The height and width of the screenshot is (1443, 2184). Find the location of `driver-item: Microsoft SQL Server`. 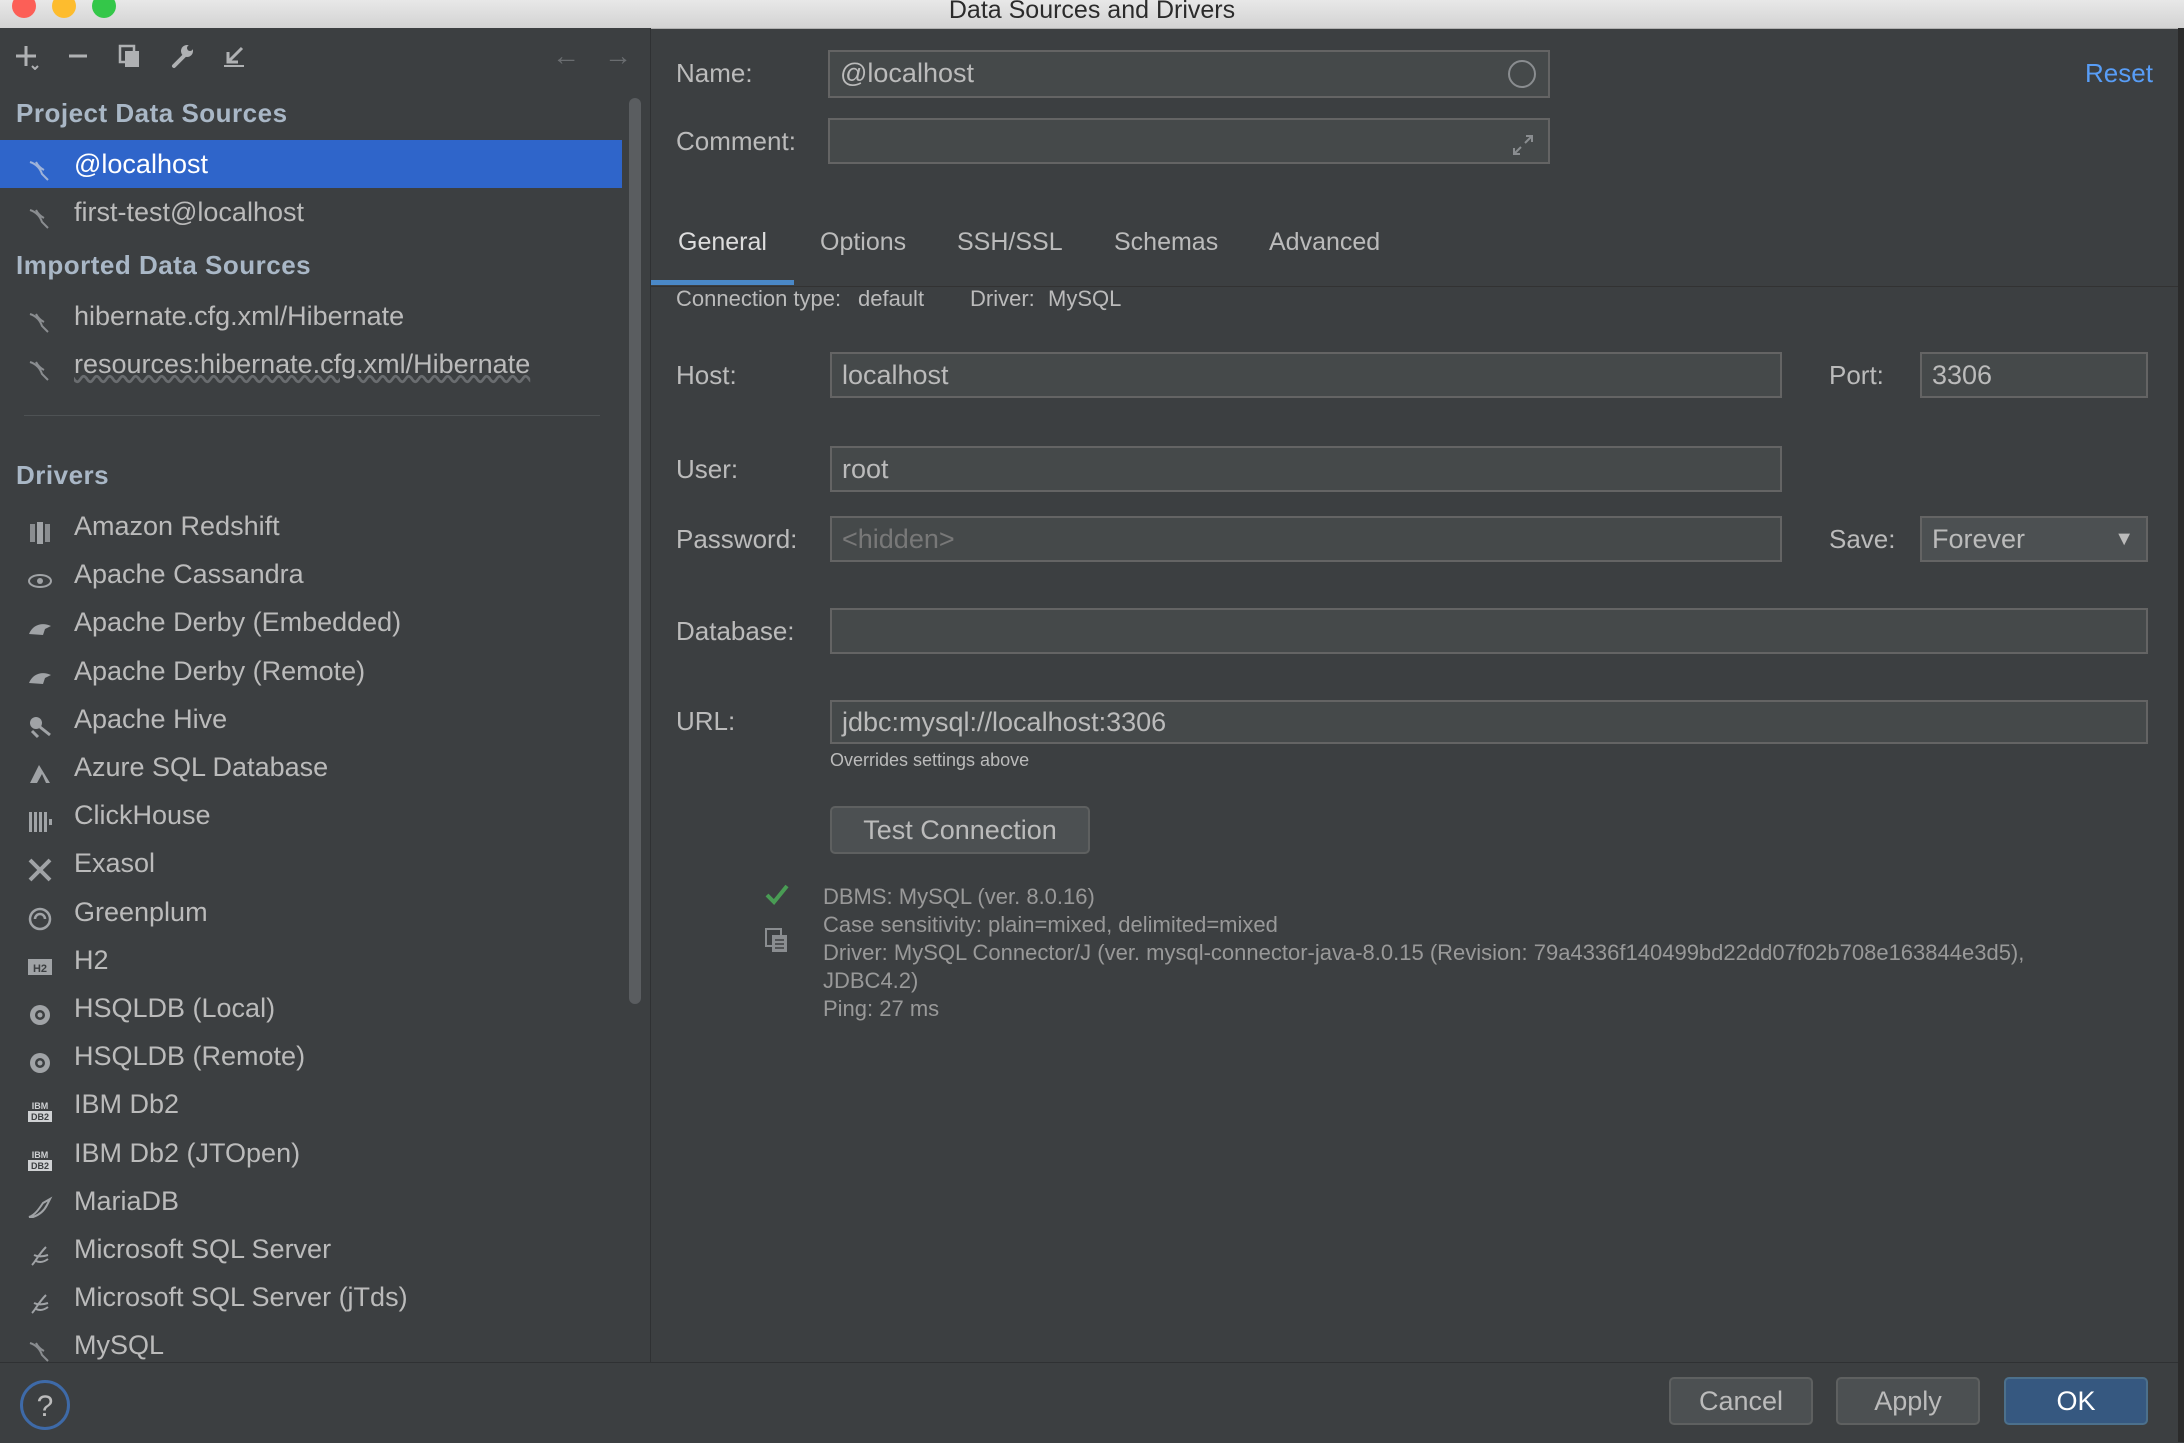

driver-item: Microsoft SQL Server is located at coordinates (311, 1249).